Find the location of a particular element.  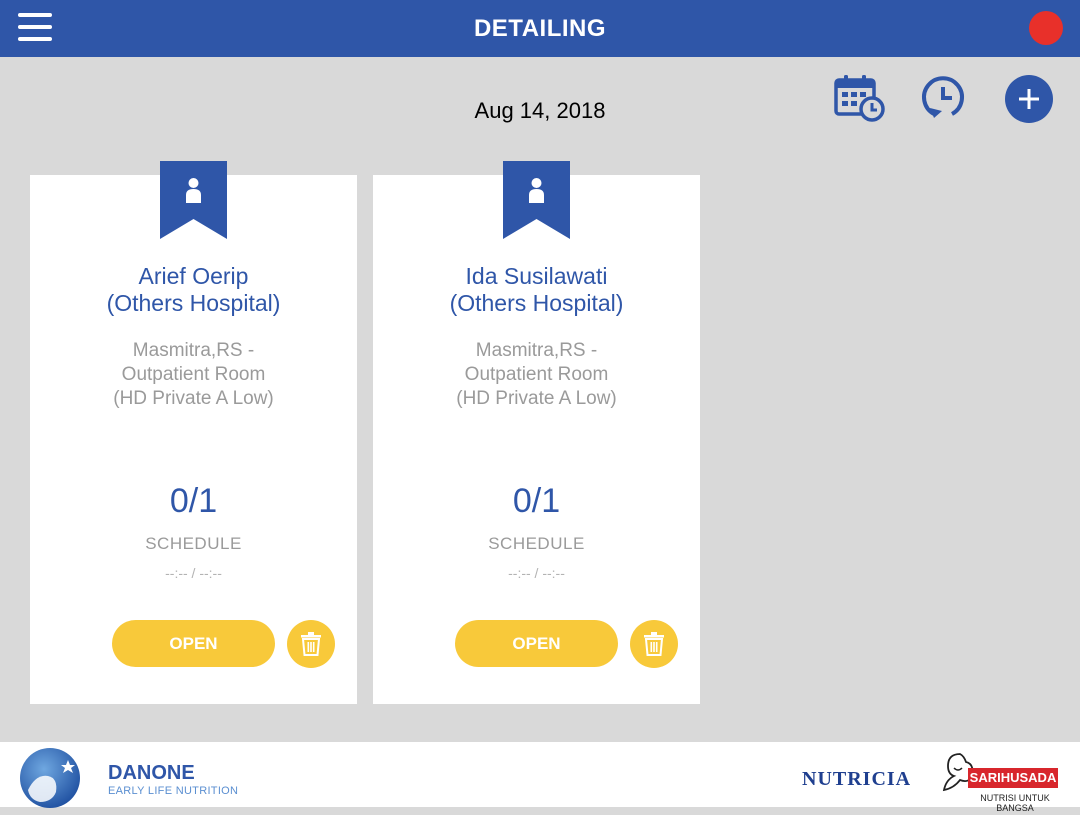

doctor-name: Arief Oerip (Others Hospital) is located at coordinates (193, 290).